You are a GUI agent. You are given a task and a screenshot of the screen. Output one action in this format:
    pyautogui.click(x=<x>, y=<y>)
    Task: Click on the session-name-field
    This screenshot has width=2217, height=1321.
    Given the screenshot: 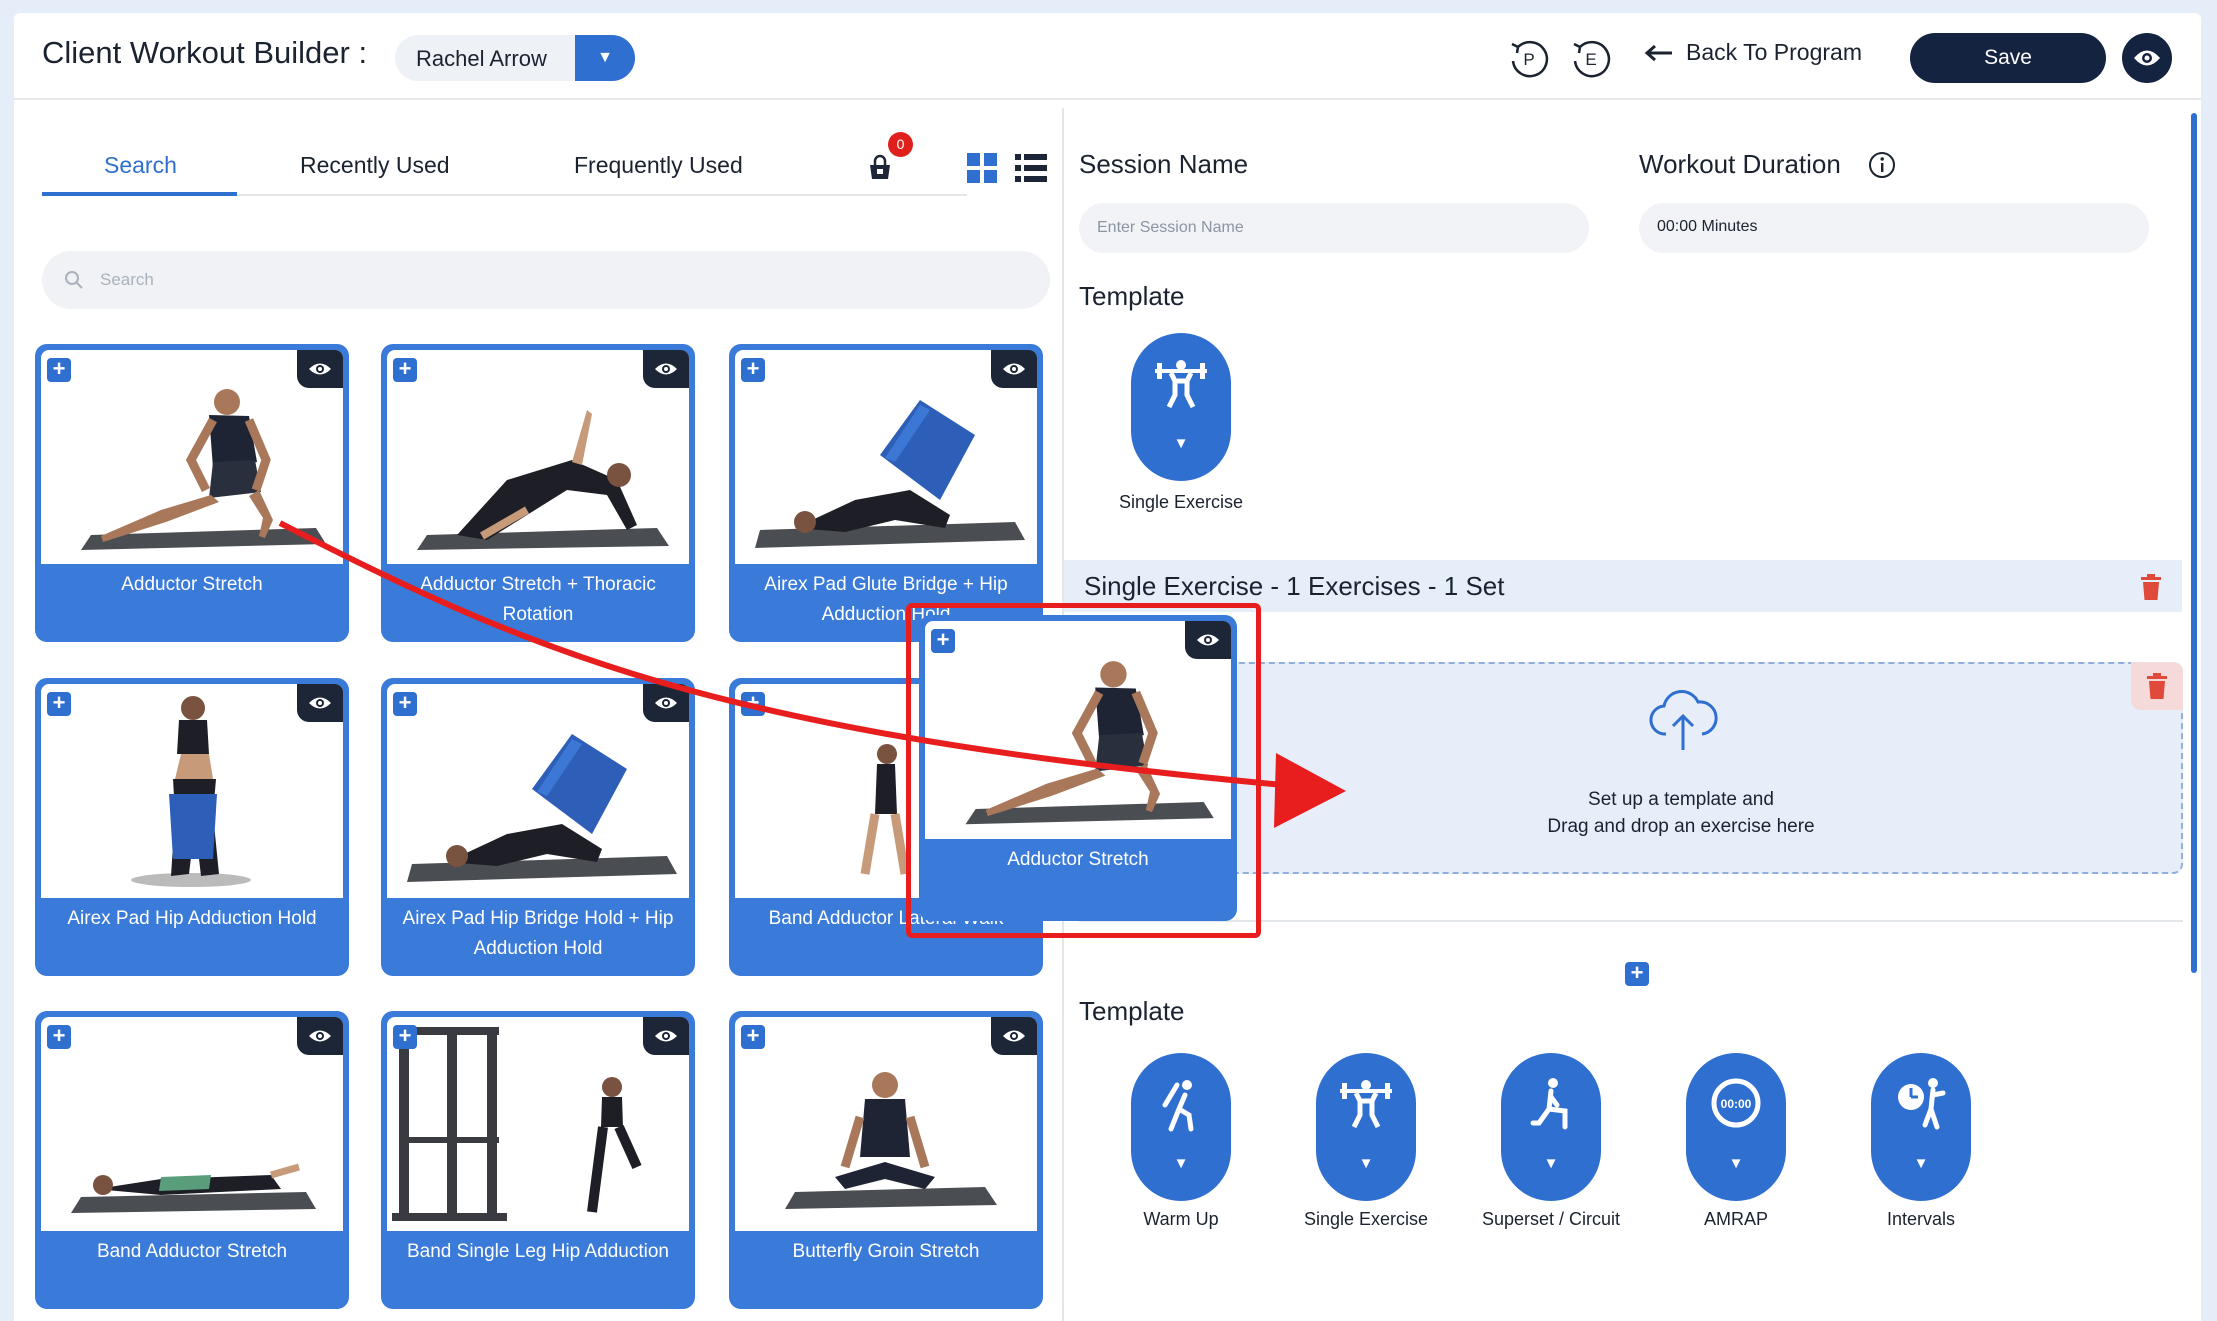 What is the action you would take?
    pyautogui.click(x=1334, y=228)
    